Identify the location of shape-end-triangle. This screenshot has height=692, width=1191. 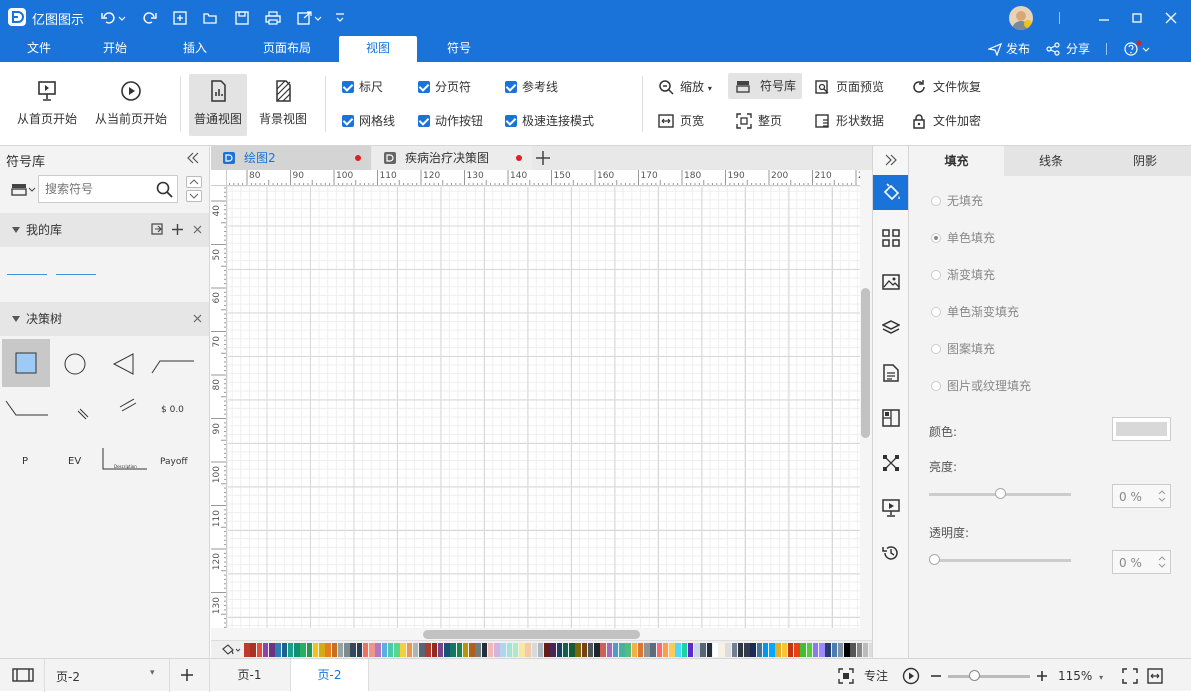
(124, 363).